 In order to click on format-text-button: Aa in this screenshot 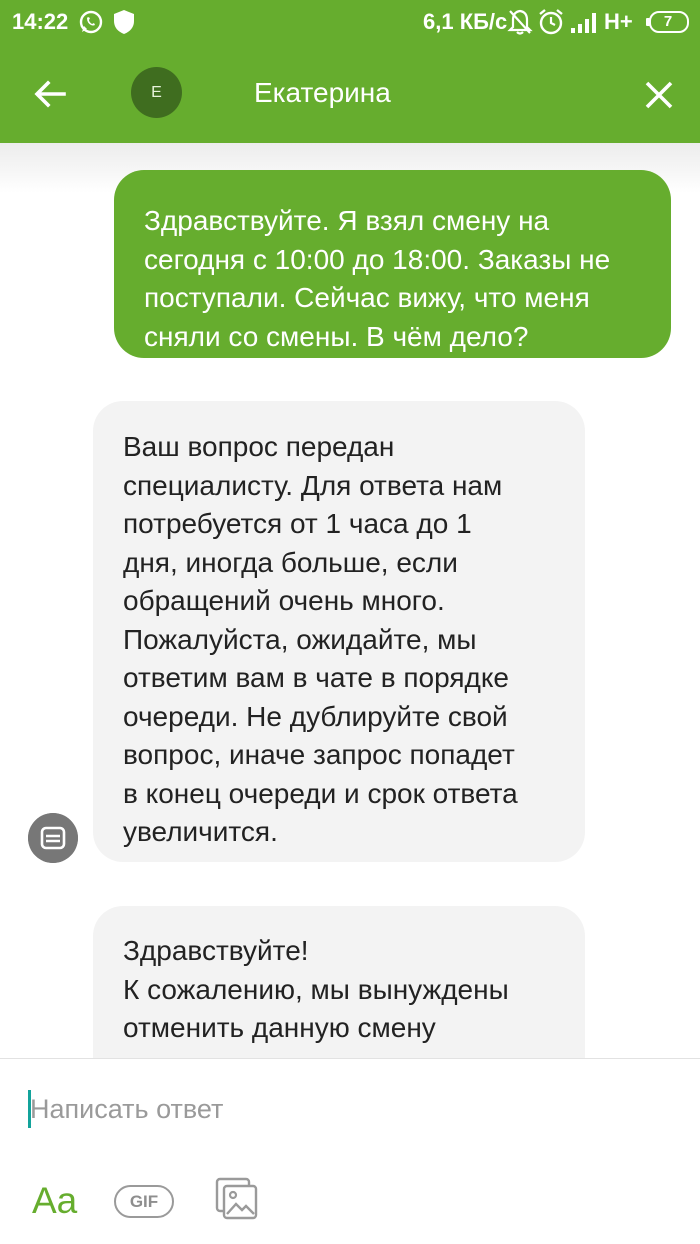, I will do `click(54, 1201)`.